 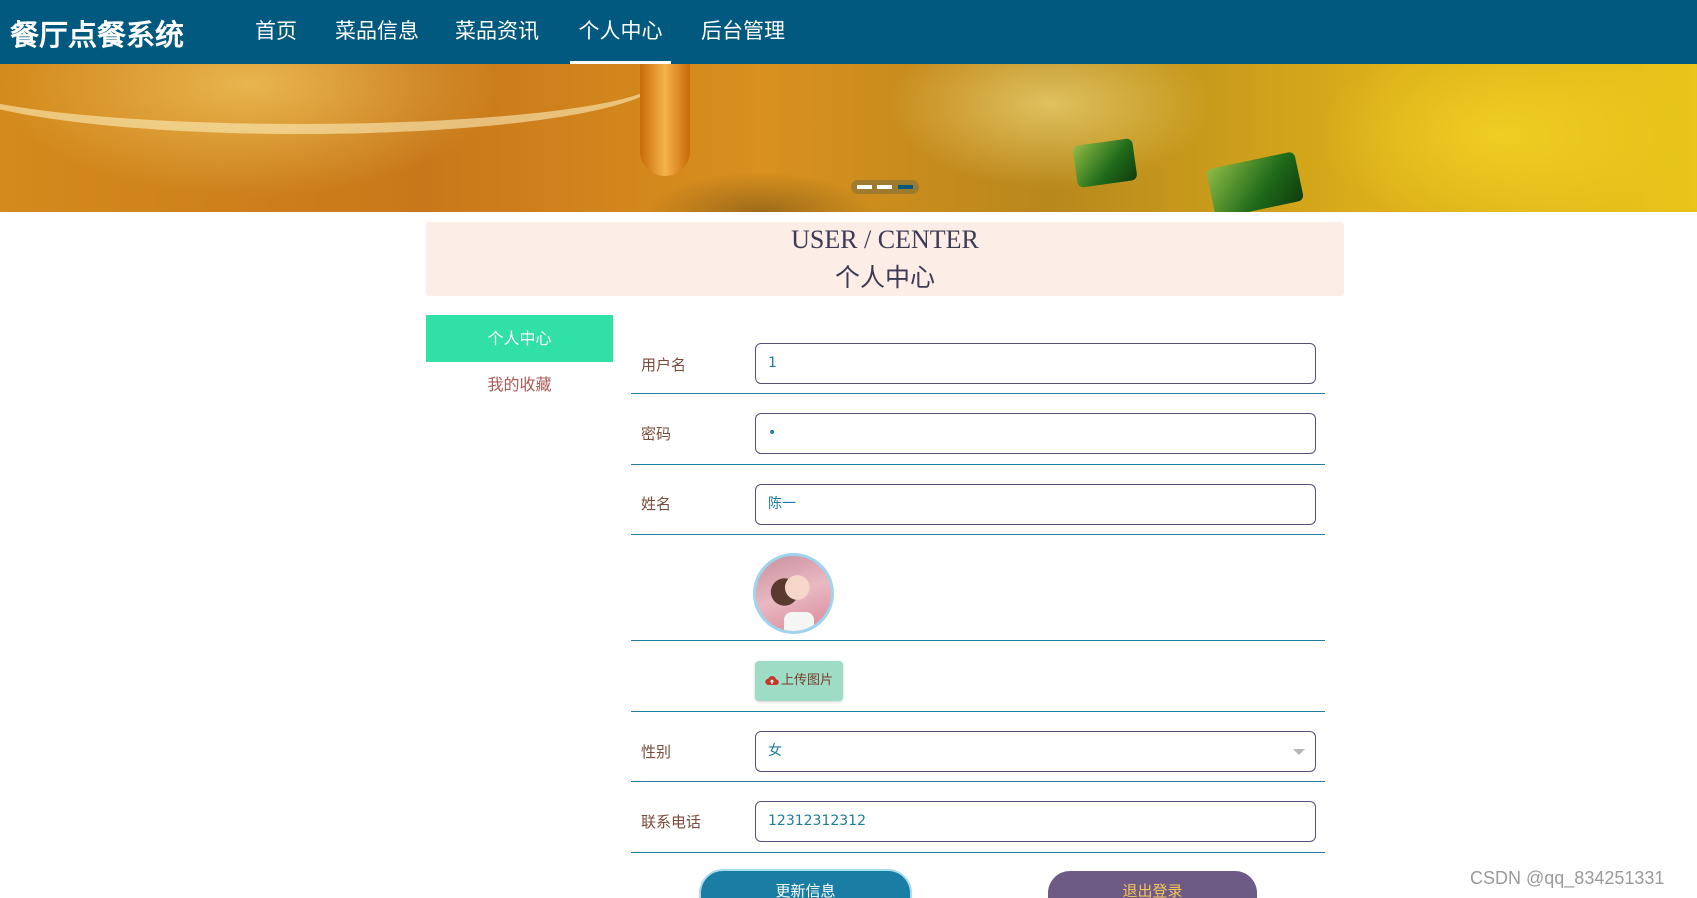 I want to click on gender-select: 女, so click(x=1035, y=751).